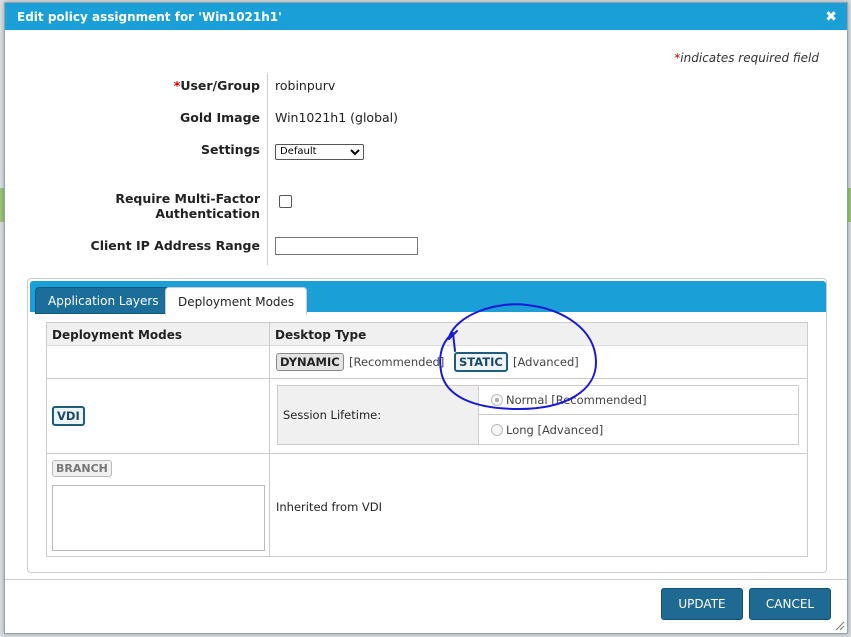  What do you see at coordinates (329, 507) in the screenshot?
I see `inherited-text: Inherited from VDI` at bounding box center [329, 507].